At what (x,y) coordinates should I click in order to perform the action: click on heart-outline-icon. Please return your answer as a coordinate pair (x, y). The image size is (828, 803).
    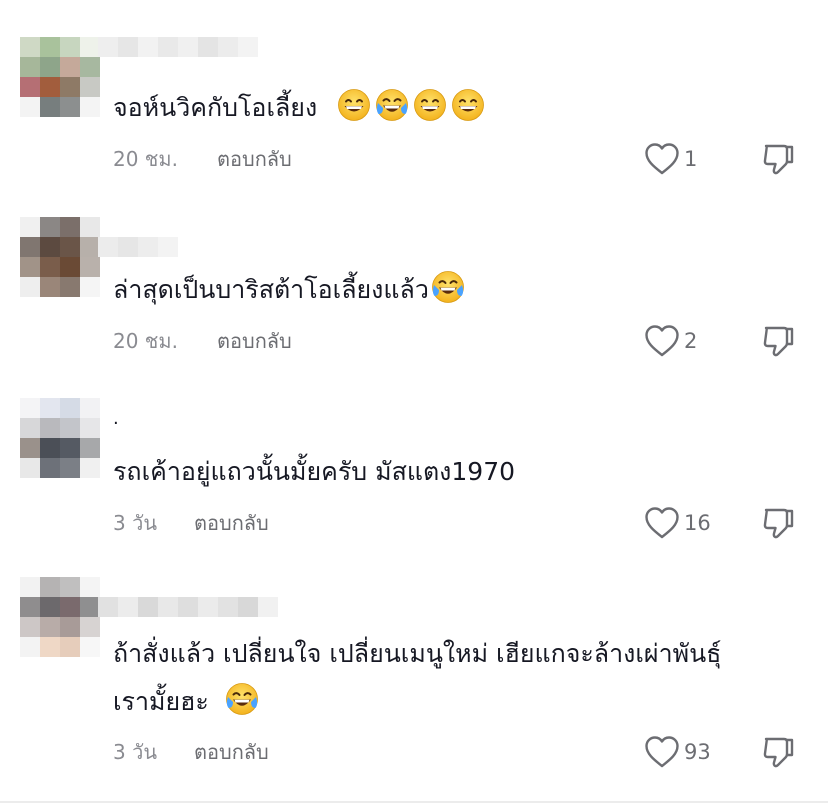
    Looking at the image, I should click on (662, 752).